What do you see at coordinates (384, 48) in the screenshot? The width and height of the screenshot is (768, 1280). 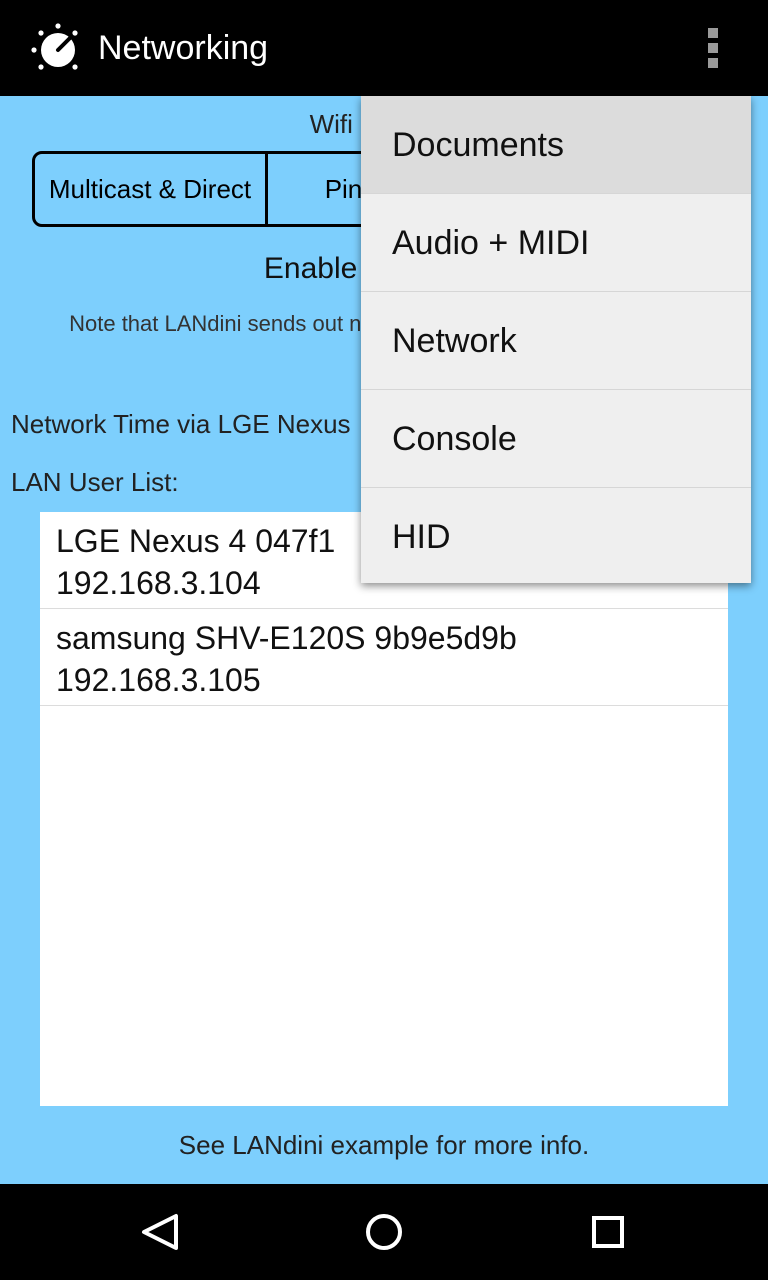 I see `app-bar: Networking` at bounding box center [384, 48].